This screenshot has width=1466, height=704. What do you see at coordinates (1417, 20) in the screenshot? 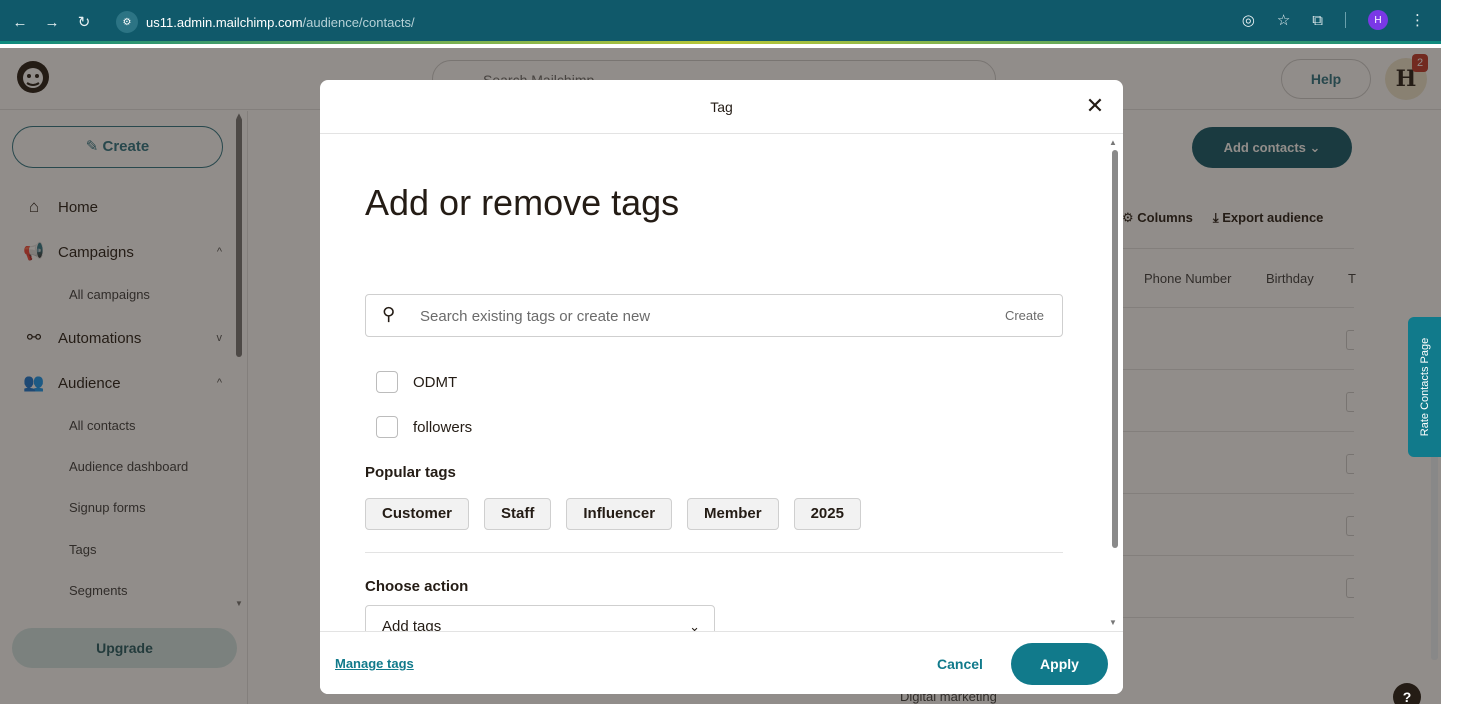
I see `kebab-menu-icon: ⋮` at bounding box center [1417, 20].